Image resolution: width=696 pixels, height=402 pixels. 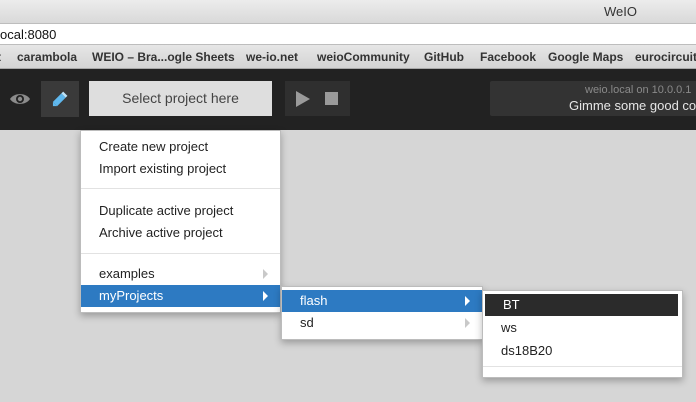 I want to click on menu-item-label: sd, so click(x=307, y=322).